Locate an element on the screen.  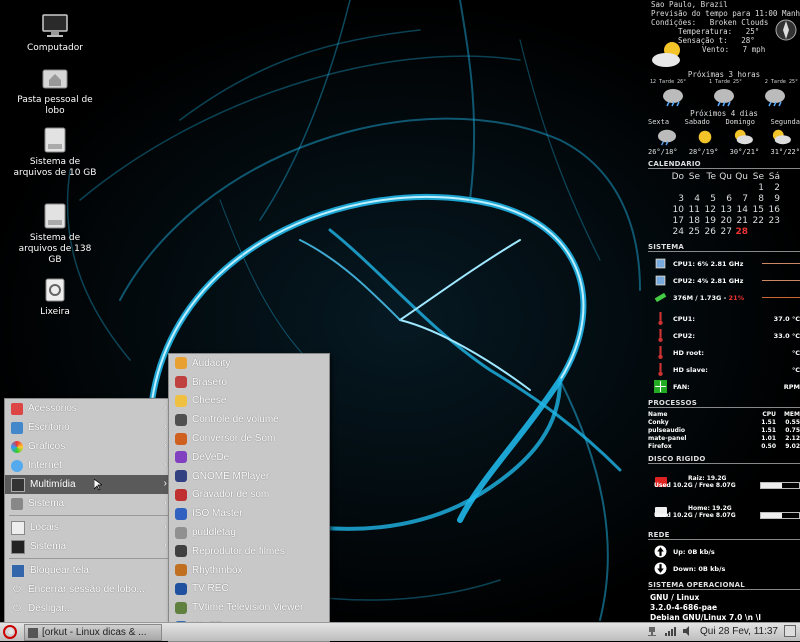
disk-root: Raiz: 19.2G Used 10.2G / Free 8.07G is located at coordinates (724, 482).